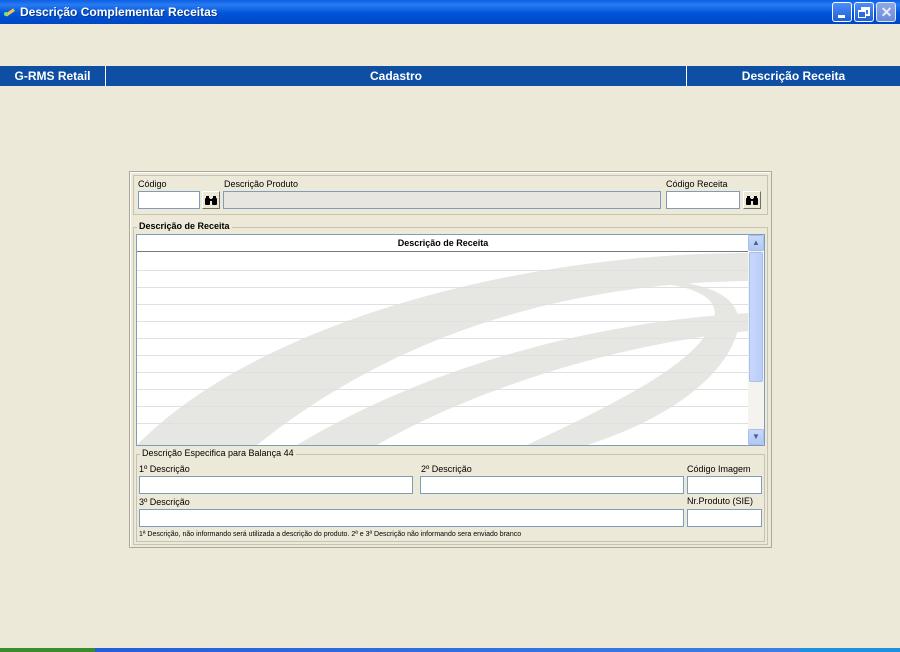 The image size is (900, 652). What do you see at coordinates (697, 184) in the screenshot?
I see `codigo-receita-label: Código Receita` at bounding box center [697, 184].